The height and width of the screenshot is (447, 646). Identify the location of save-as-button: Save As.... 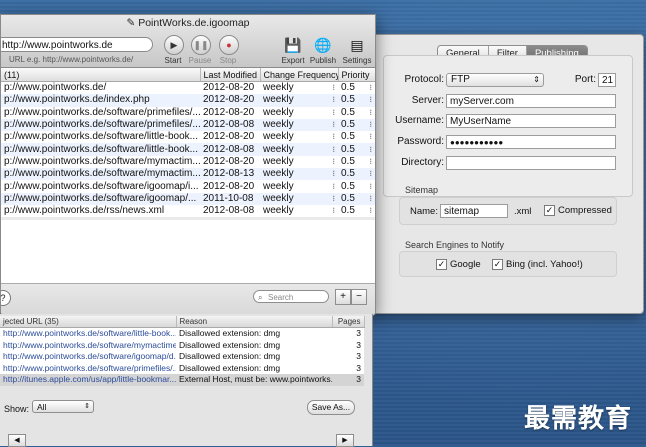
(331, 407).